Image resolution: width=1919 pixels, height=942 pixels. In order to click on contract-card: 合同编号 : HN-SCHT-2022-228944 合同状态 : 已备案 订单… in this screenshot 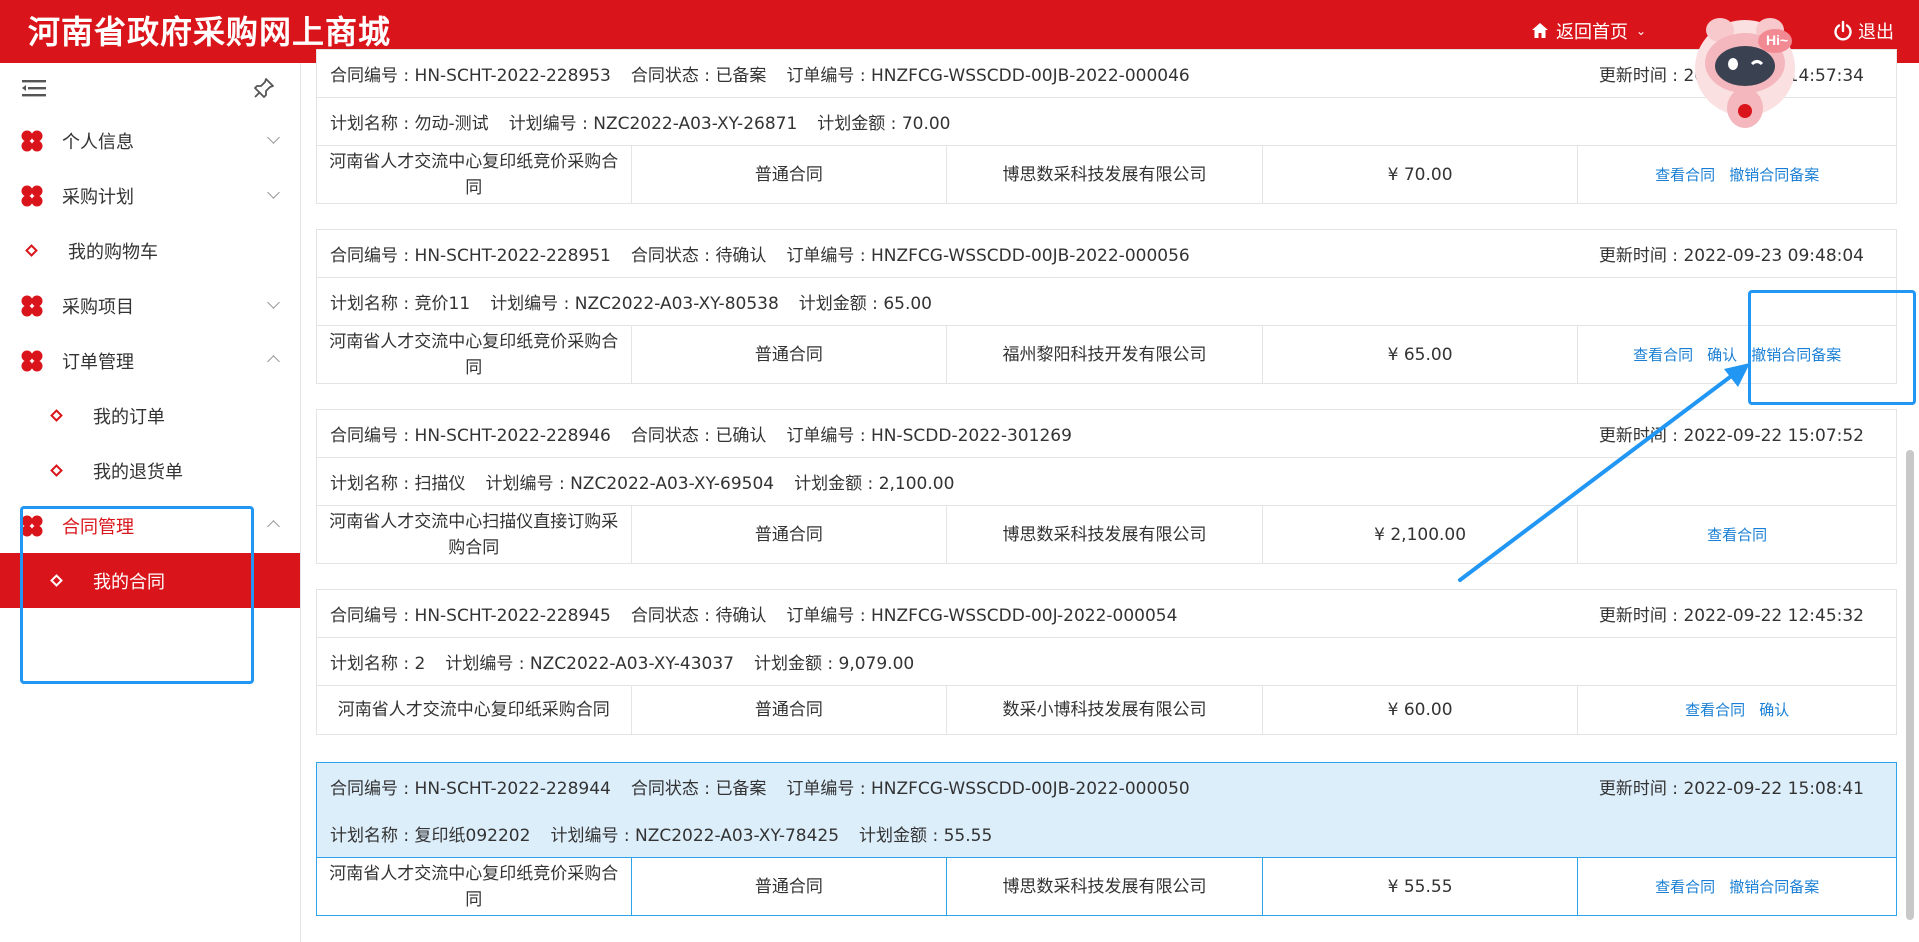, I will do `click(1106, 839)`.